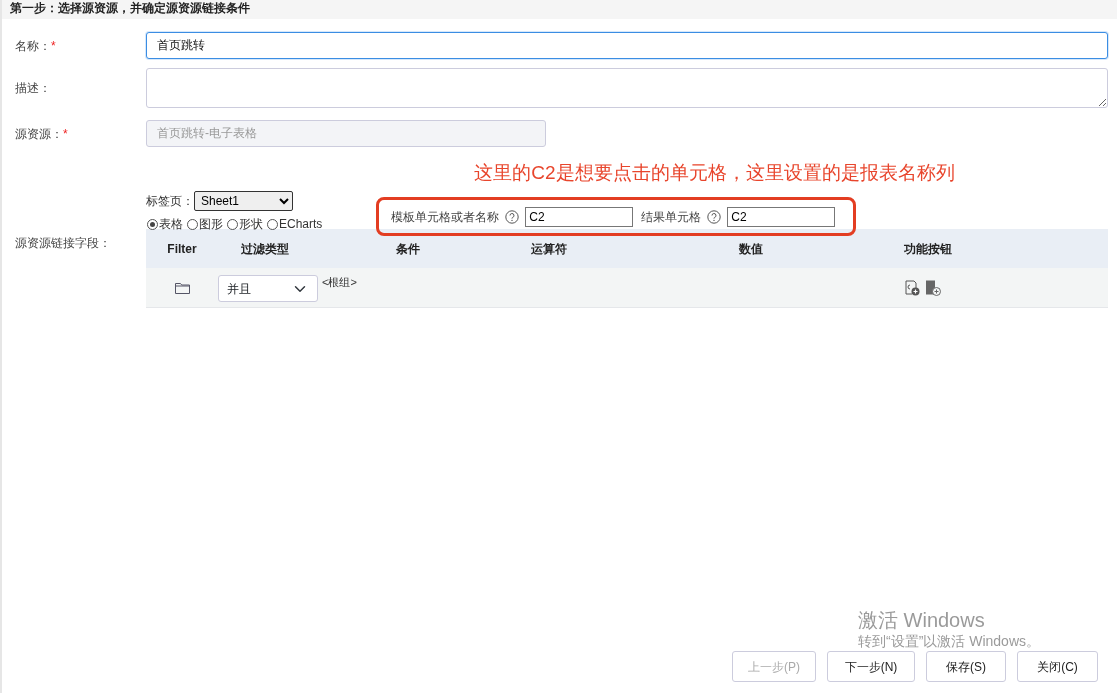 Image resolution: width=1117 pixels, height=693 pixels. Describe the element at coordinates (182, 287) in the screenshot. I see `folder-icon` at that location.